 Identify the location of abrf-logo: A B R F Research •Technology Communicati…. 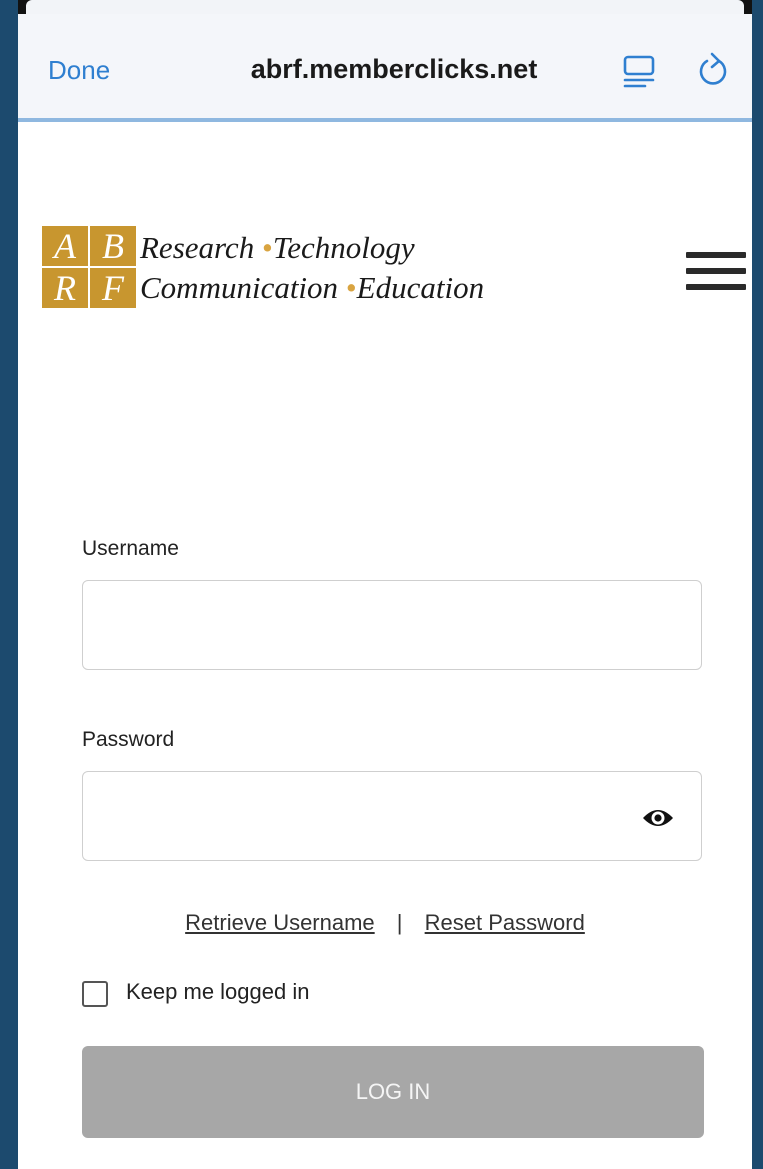
(282, 269).